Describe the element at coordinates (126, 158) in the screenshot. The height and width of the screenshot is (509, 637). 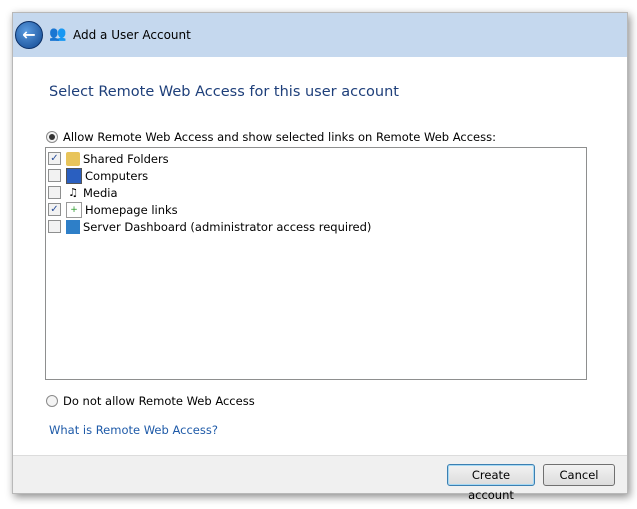
I see `item-label: Shared Folders` at that location.